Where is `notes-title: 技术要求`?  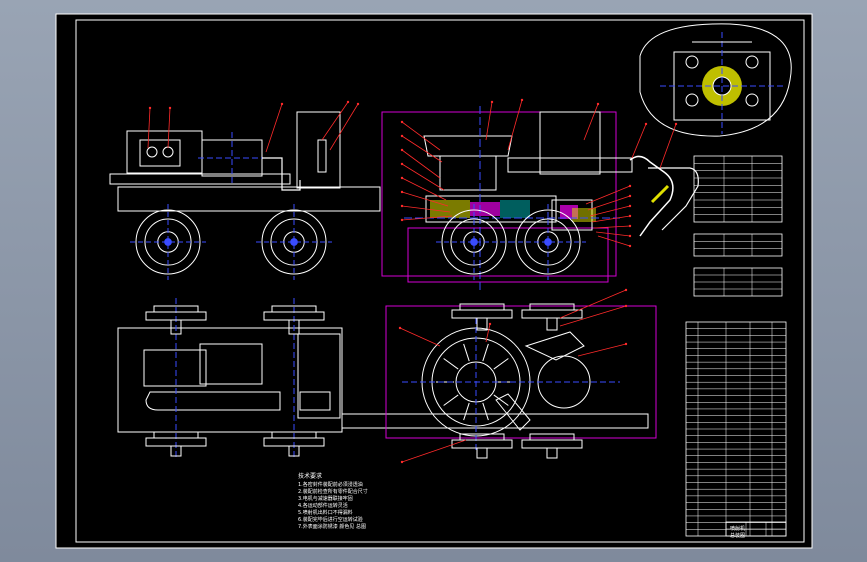 notes-title: 技术要求 is located at coordinates (310, 476).